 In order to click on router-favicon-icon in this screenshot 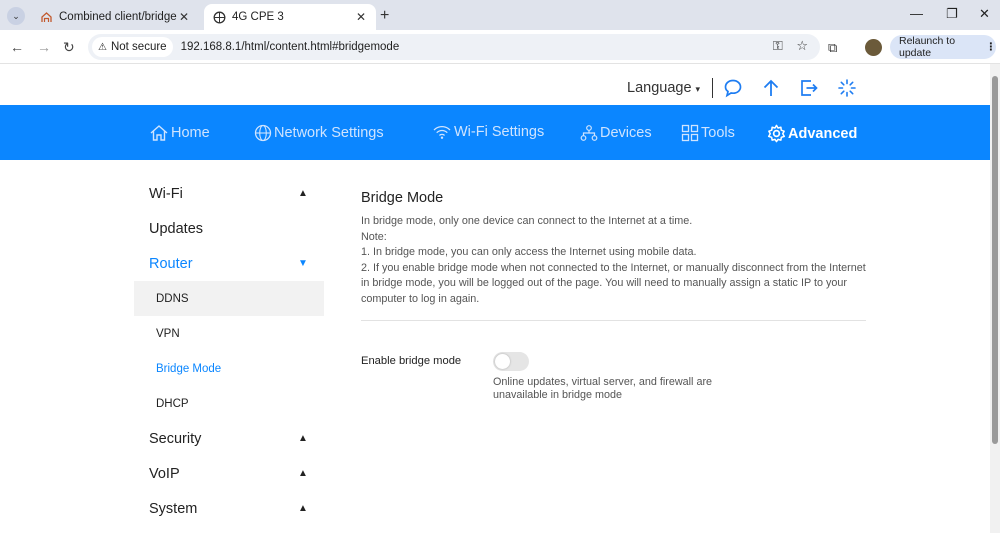, I will do `click(46, 17)`.